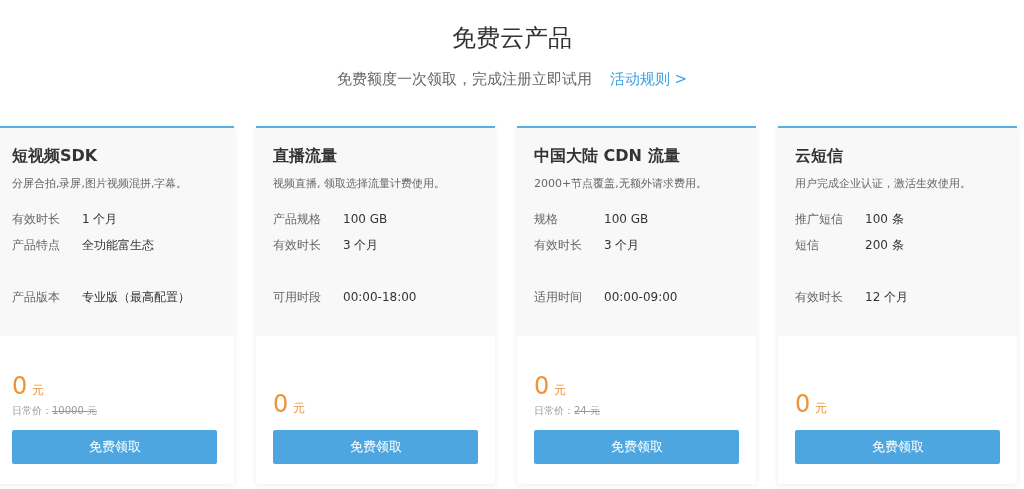 Image resolution: width=1024 pixels, height=489 pixels. Describe the element at coordinates (100, 219) in the screenshot. I see `spec-value: 1 个月` at that location.